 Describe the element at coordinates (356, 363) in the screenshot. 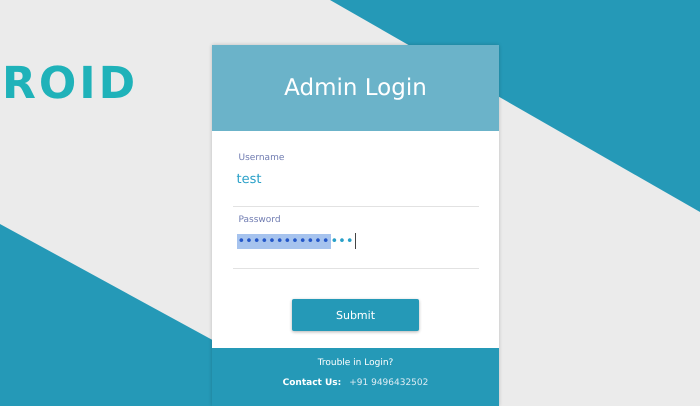

I see `trouble-link: Trouble in Login?` at that location.